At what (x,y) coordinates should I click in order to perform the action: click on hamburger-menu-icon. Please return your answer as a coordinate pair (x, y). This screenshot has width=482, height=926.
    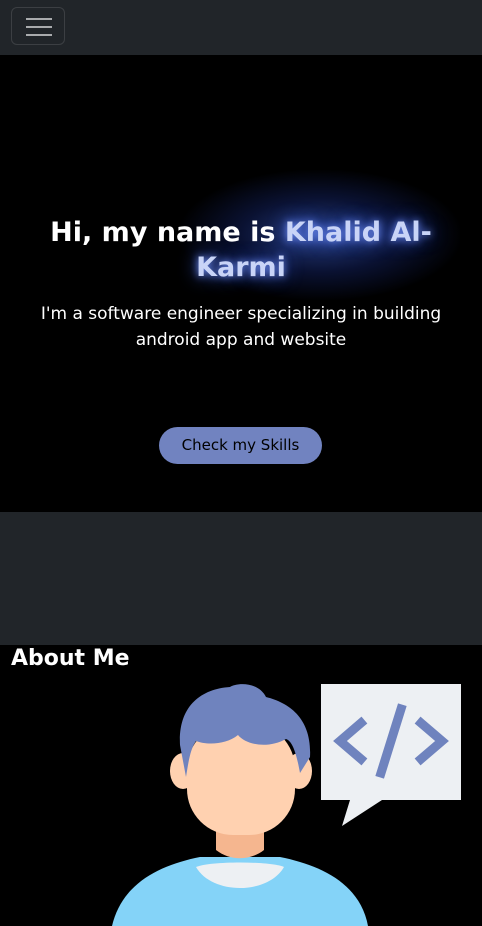
    Looking at the image, I should click on (39, 27).